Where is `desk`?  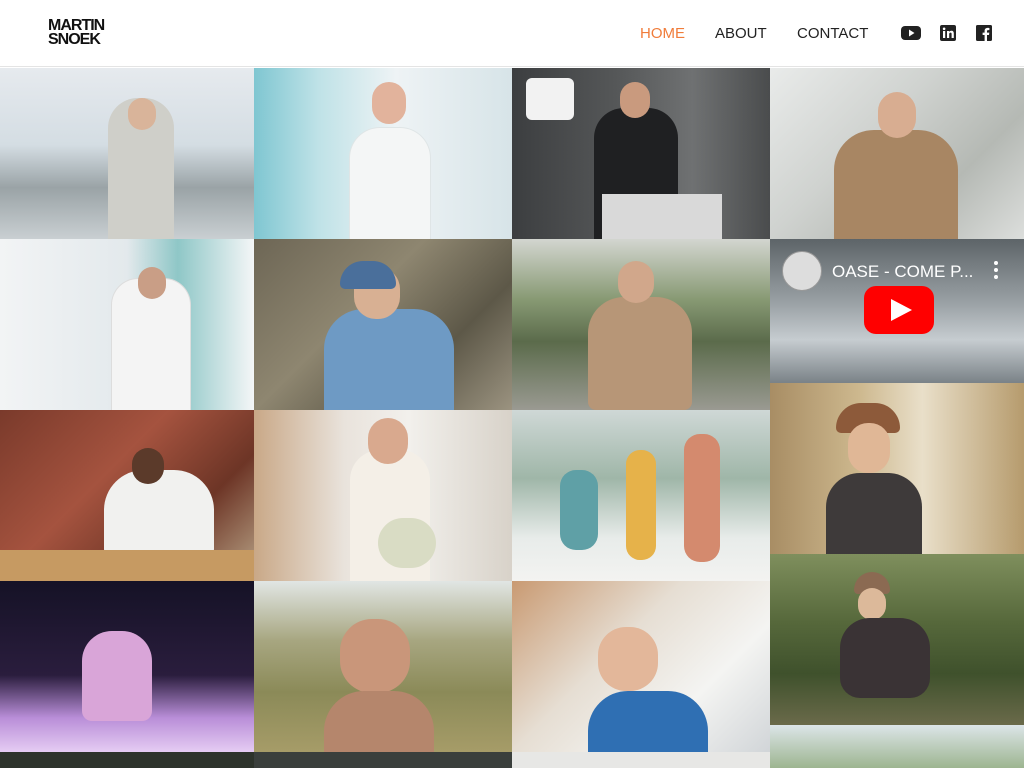
desk is located at coordinates (662, 216).